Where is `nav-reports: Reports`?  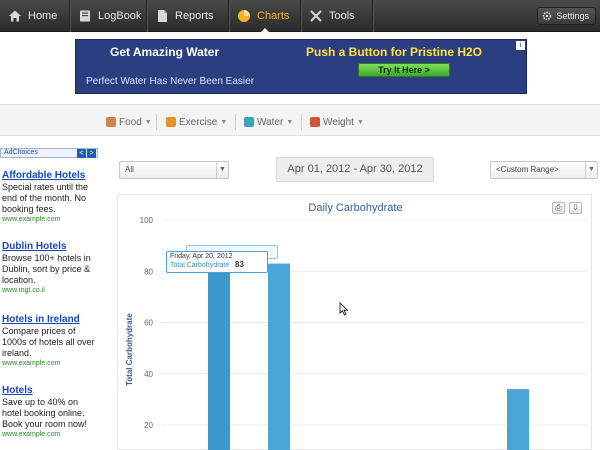 nav-reports: Reports is located at coordinates (188, 16).